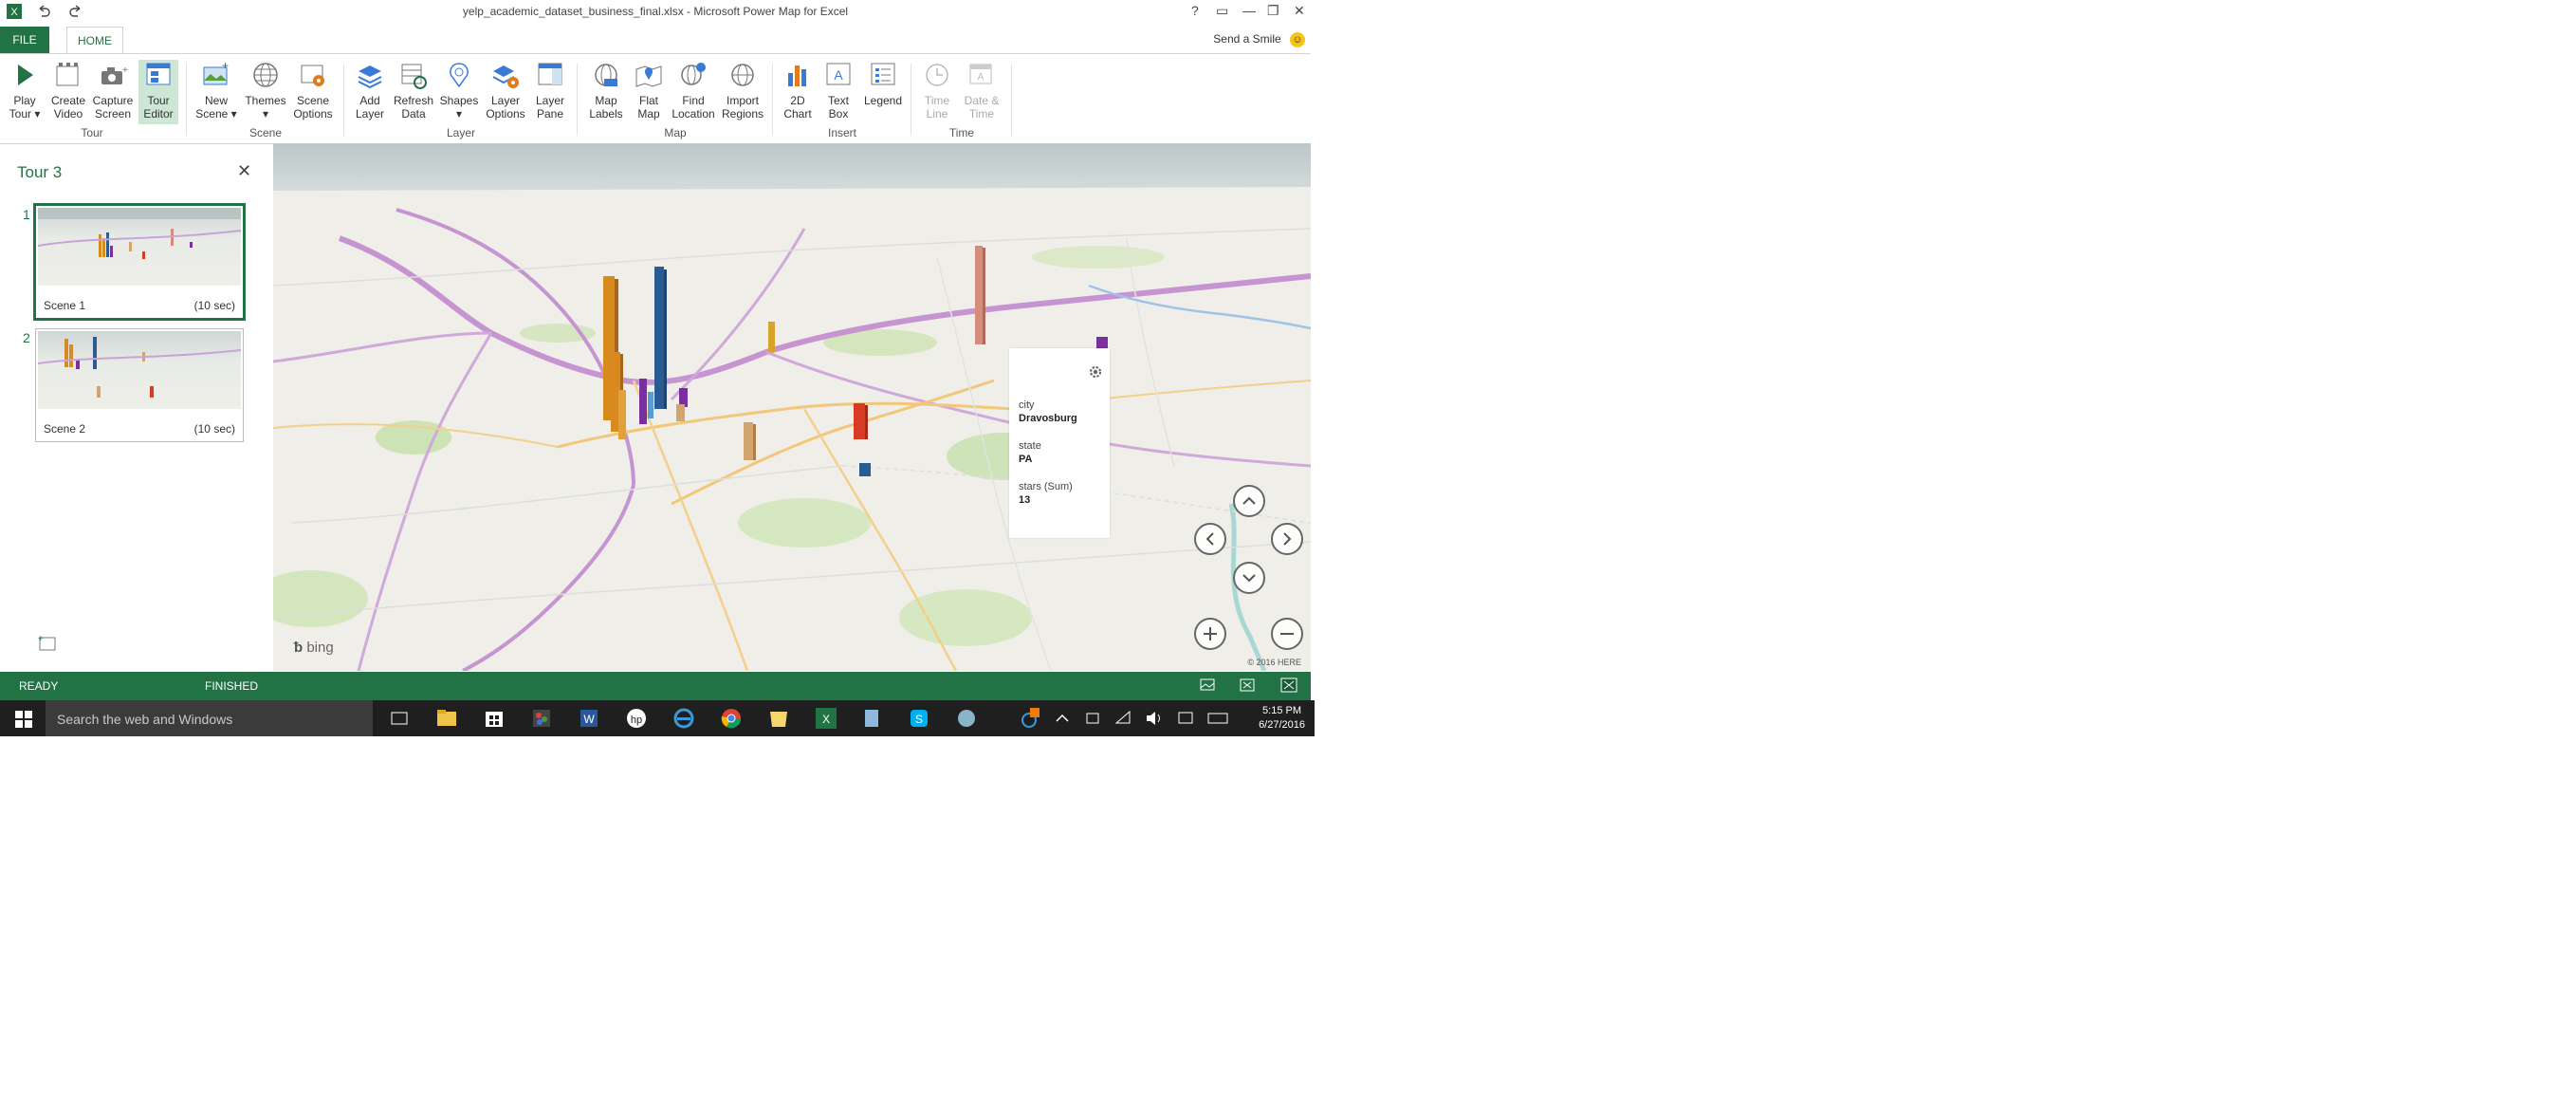 Image resolution: width=2576 pixels, height=1095 pixels. I want to click on plus-icon, so click(1210, 633).